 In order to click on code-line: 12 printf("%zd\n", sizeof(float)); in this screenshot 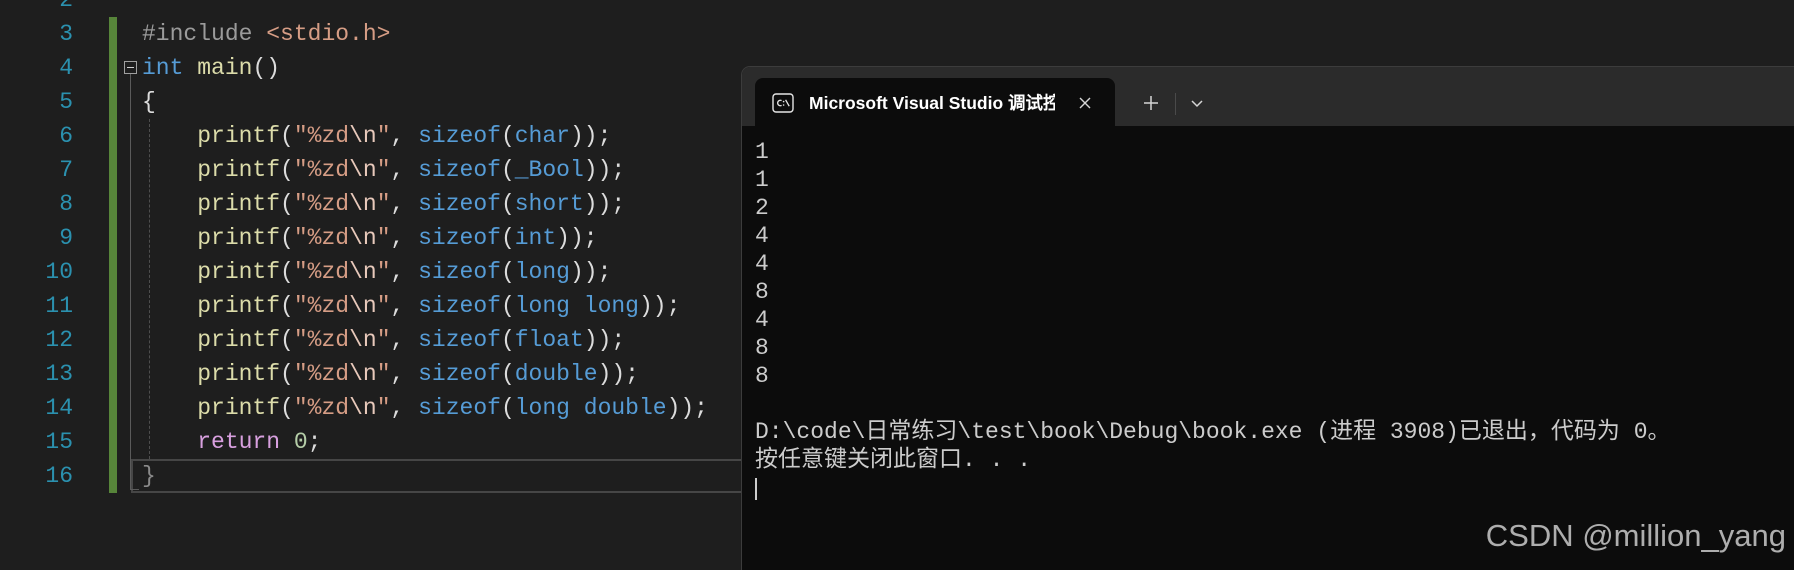, I will do `click(354, 340)`.